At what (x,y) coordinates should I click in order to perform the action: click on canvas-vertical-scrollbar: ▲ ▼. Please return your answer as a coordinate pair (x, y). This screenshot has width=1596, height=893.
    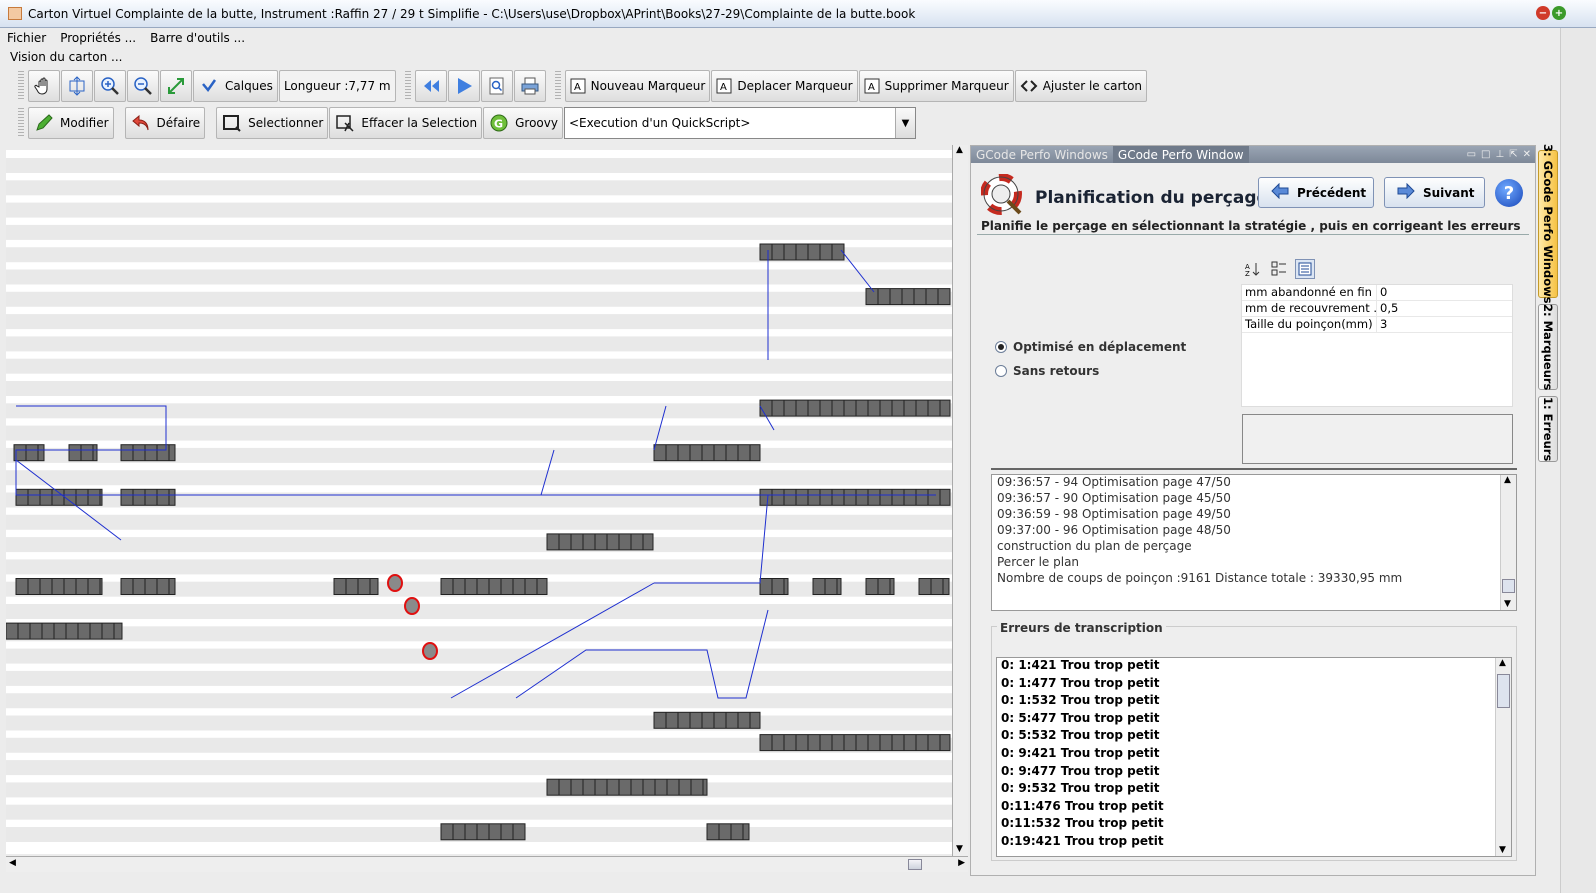
    Looking at the image, I should click on (960, 500).